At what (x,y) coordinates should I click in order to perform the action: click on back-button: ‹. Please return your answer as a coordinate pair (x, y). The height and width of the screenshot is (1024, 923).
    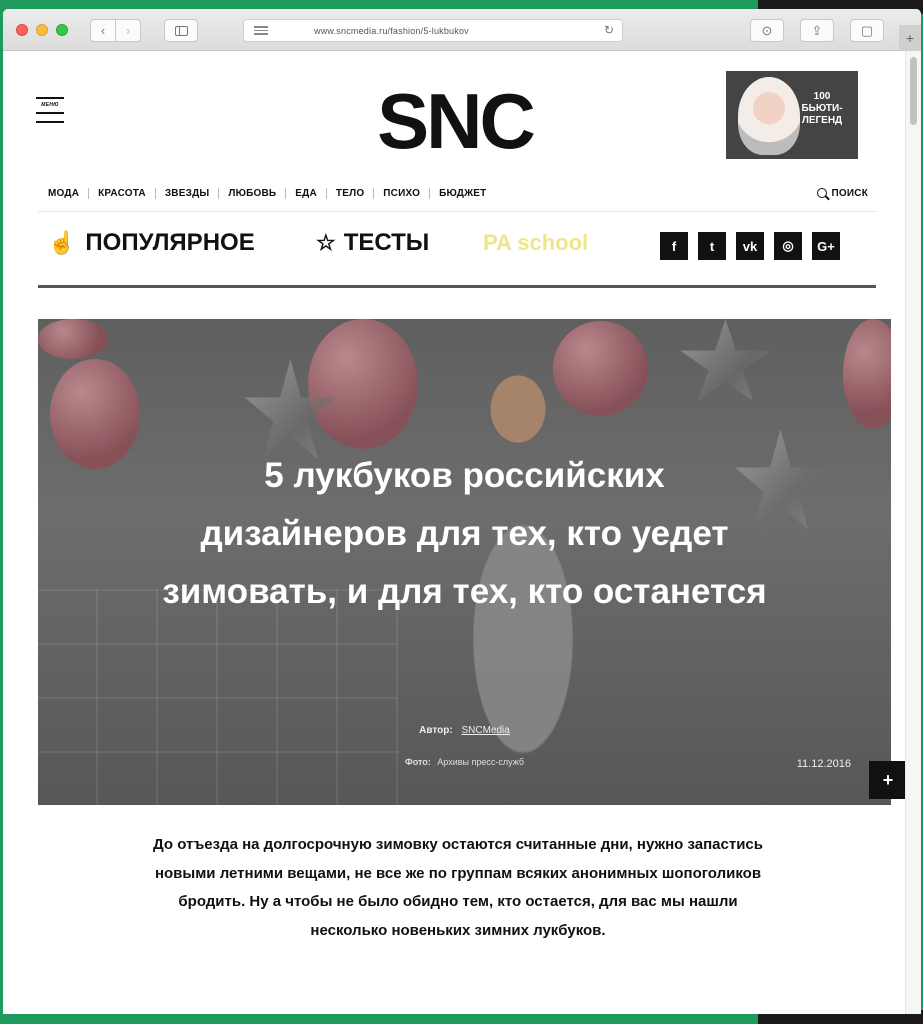
    Looking at the image, I should click on (103, 30).